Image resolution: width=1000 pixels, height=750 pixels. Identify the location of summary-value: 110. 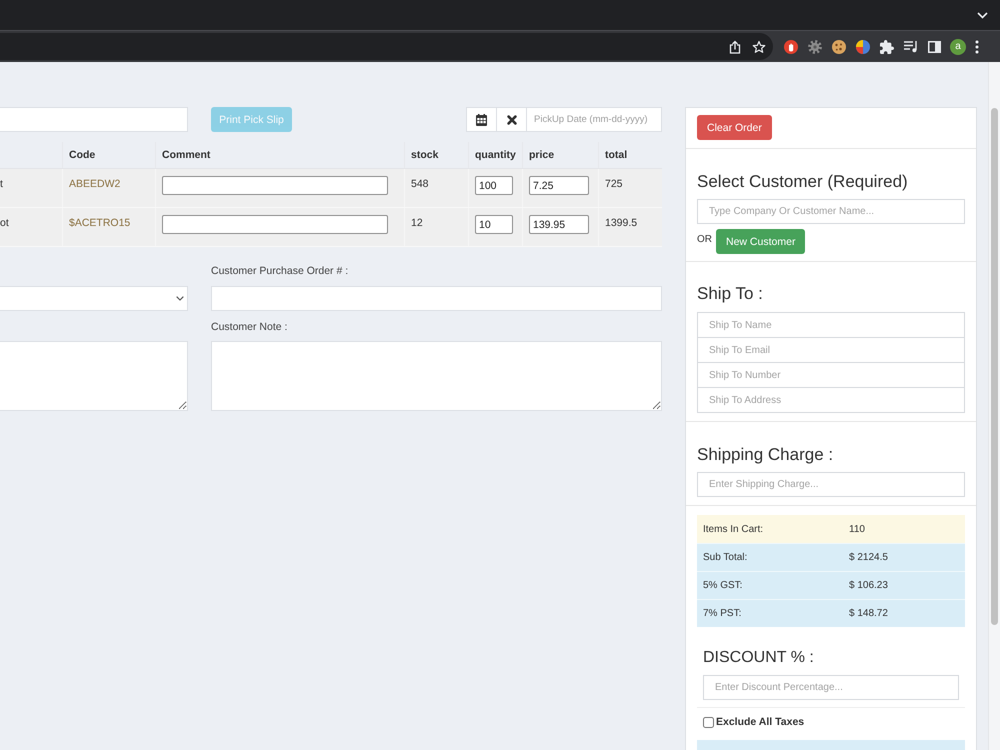
(857, 529).